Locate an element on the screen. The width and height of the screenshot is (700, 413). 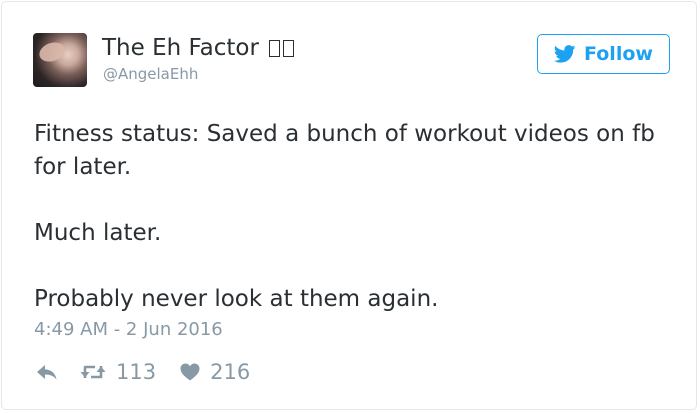
retweet-button: 113 is located at coordinates (118, 372).